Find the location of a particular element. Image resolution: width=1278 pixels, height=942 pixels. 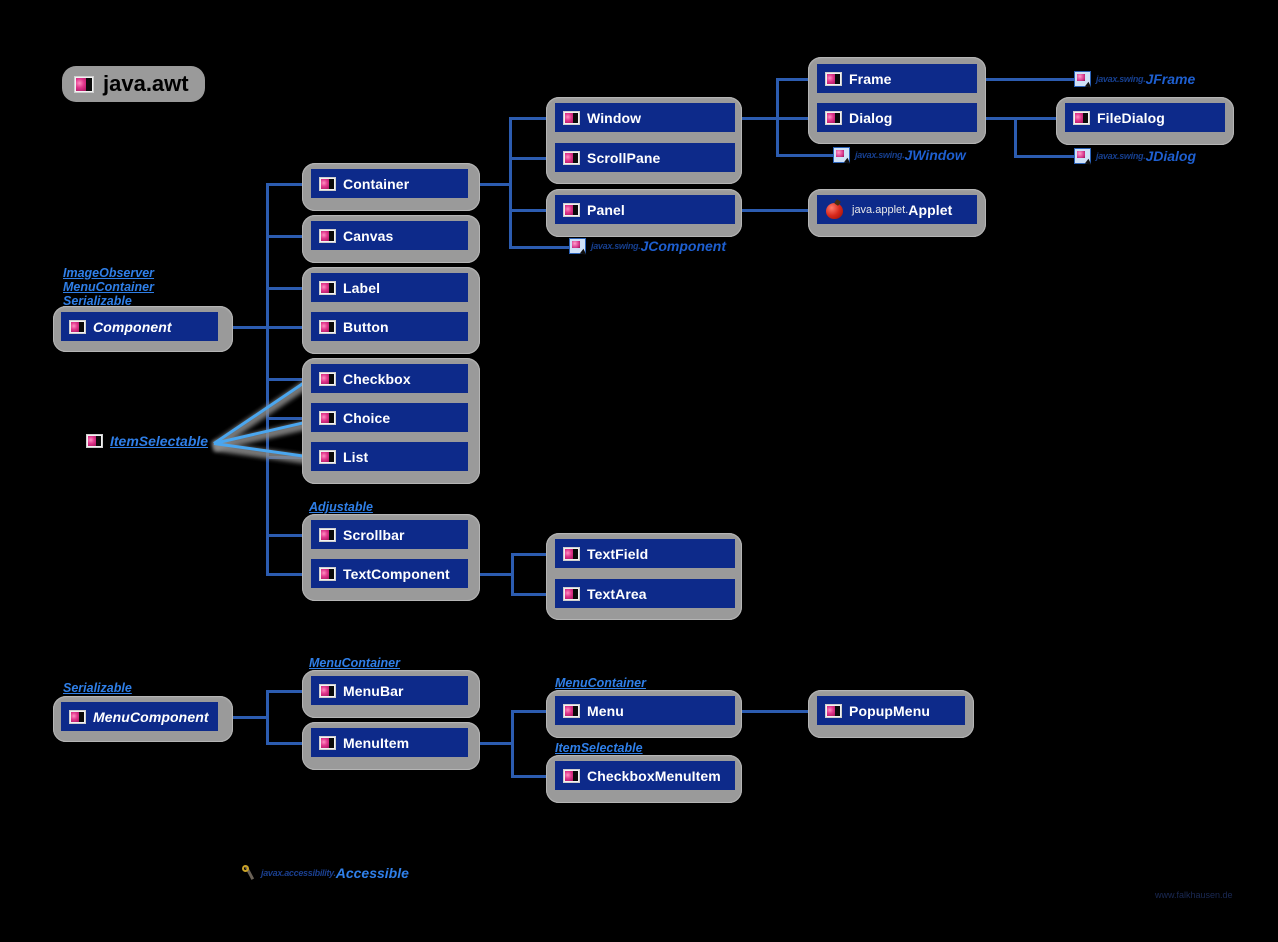

class-box-panel: Panel is located at coordinates (645, 209).